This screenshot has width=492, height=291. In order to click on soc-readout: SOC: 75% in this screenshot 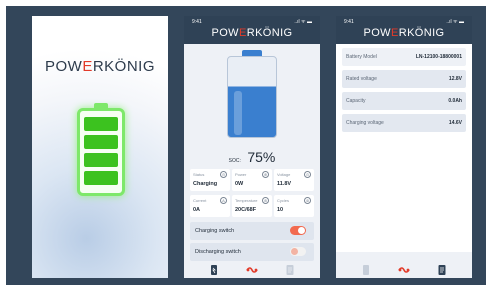, I will do `click(252, 158)`.